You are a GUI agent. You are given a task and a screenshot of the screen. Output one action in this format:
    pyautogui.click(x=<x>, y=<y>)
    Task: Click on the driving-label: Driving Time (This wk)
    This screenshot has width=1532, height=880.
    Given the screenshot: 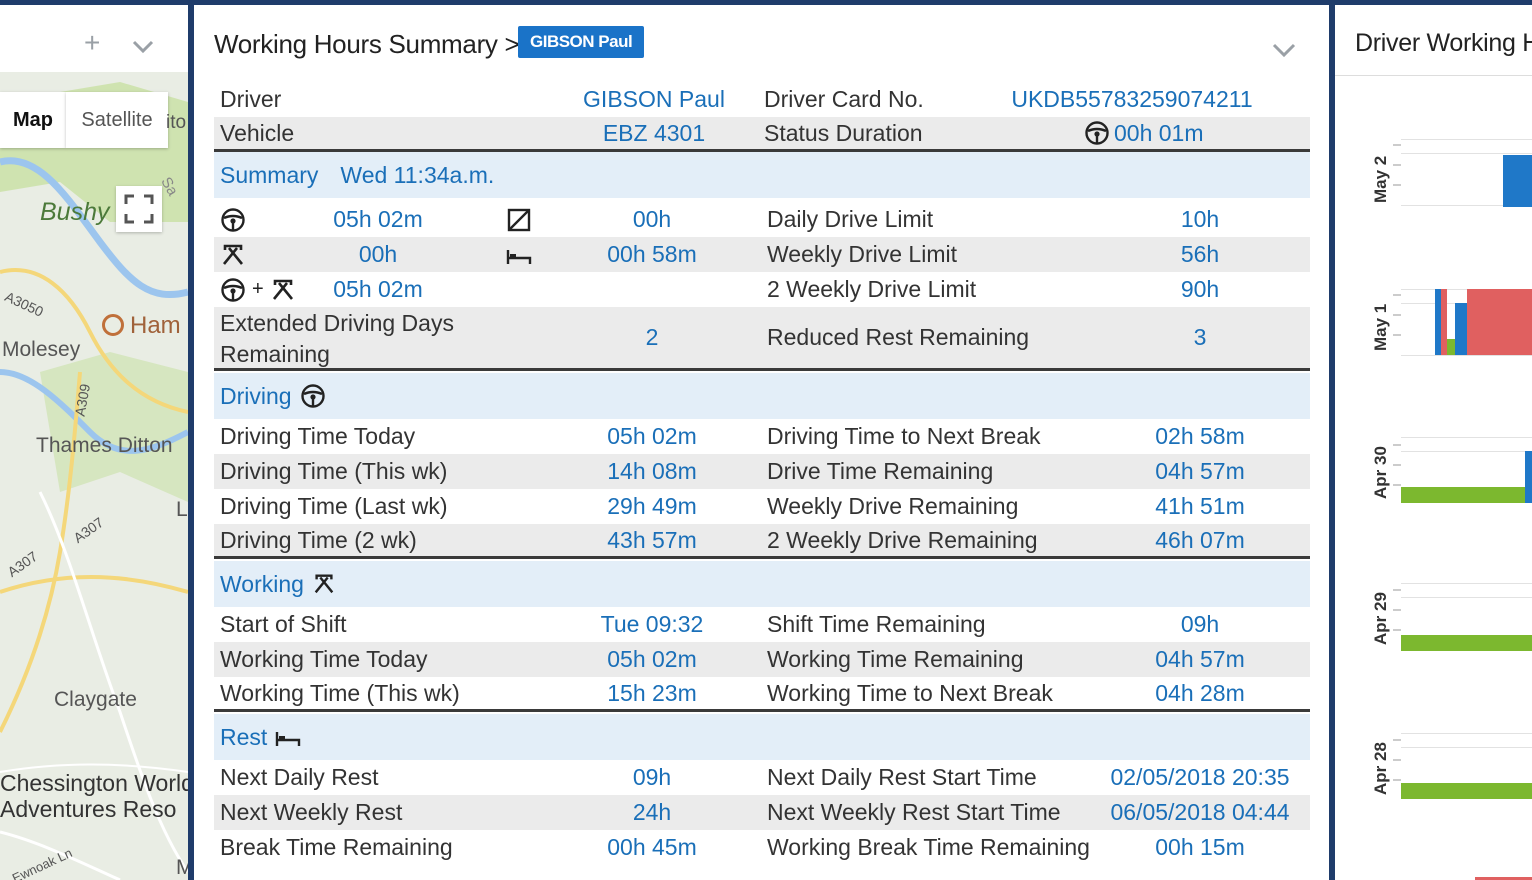 What is the action you would take?
    pyautogui.click(x=334, y=471)
    